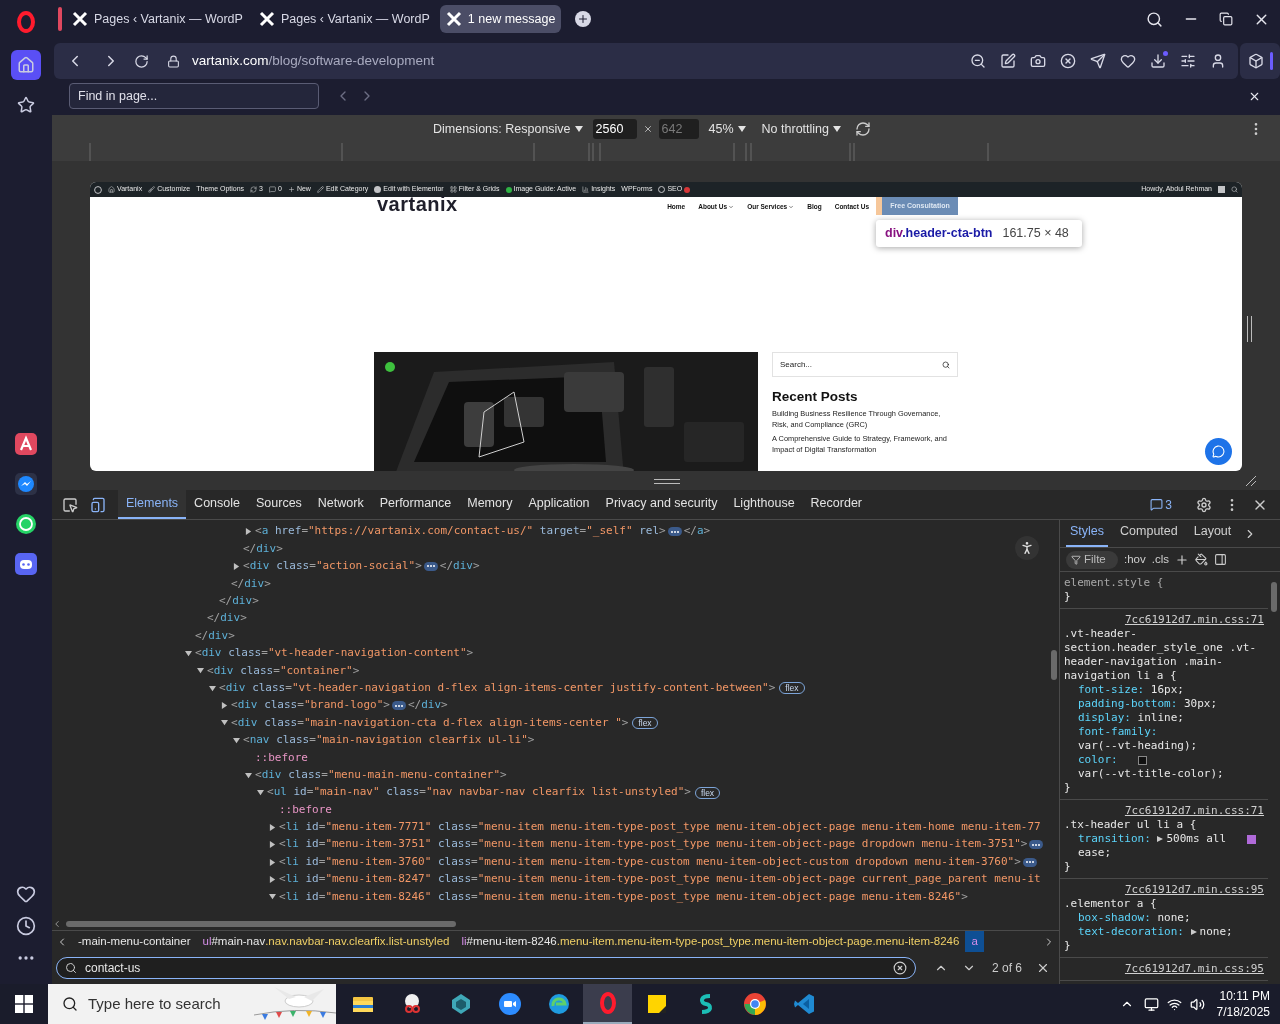 This screenshot has height=1024, width=1280. I want to click on dom-node: <div class="main-navigation-cta d-flex align-items-center ">, so click(430, 723).